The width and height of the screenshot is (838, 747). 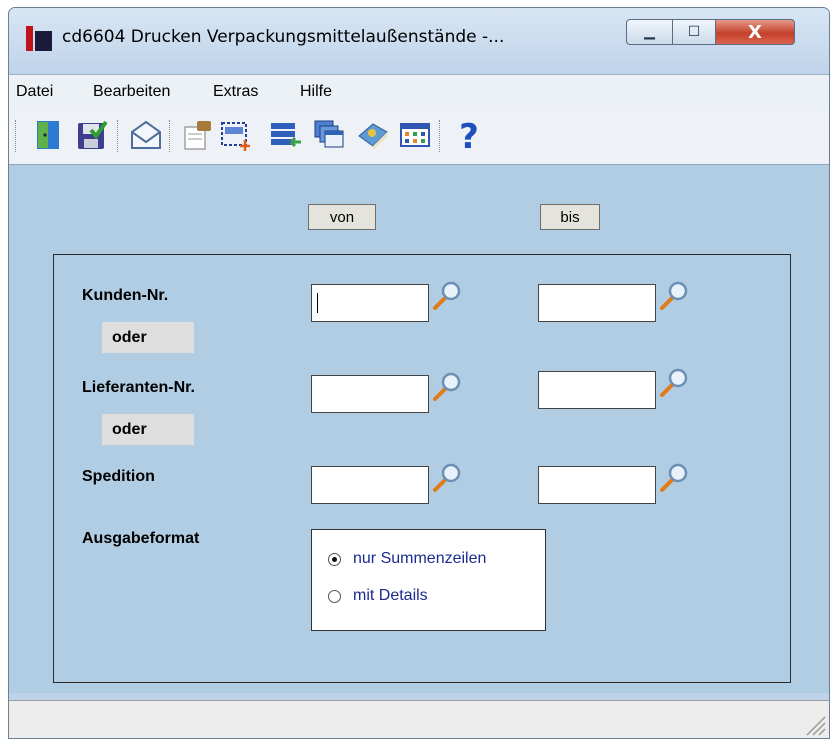 I want to click on supplier-label: Lieferanten-Nr., so click(x=138, y=387).